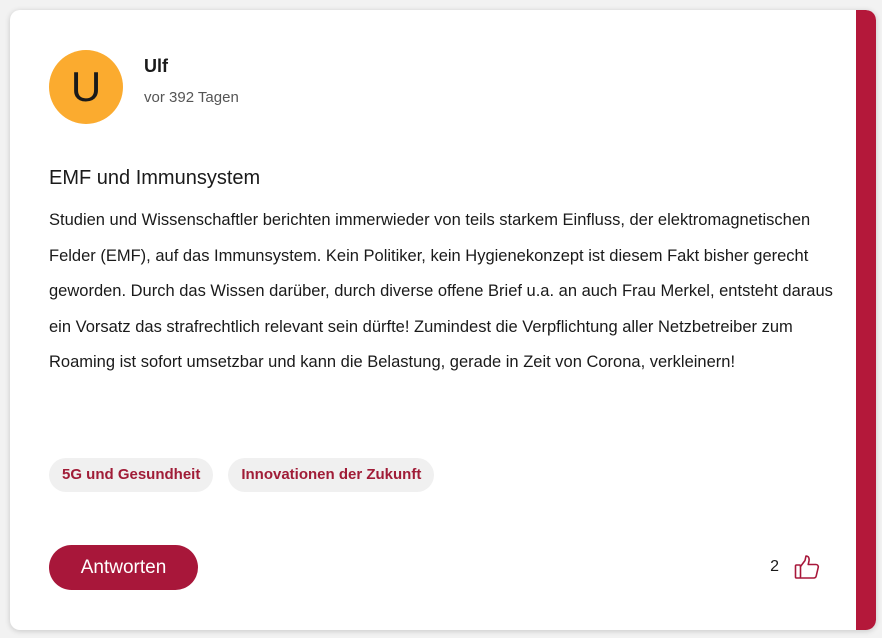  Describe the element at coordinates (774, 566) in the screenshot. I see `like-count: 2` at that location.